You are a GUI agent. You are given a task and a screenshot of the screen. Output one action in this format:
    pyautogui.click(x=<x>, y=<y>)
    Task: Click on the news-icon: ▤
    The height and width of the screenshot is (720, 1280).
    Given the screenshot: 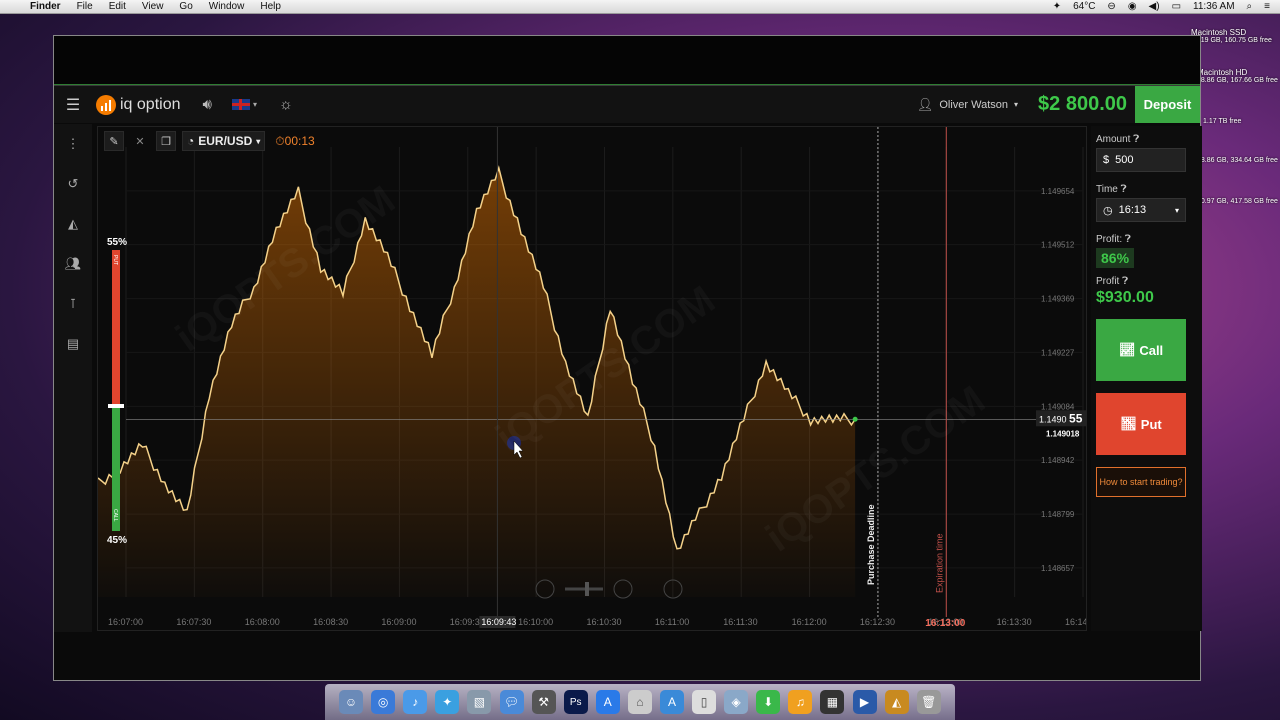 What is the action you would take?
    pyautogui.click(x=73, y=344)
    